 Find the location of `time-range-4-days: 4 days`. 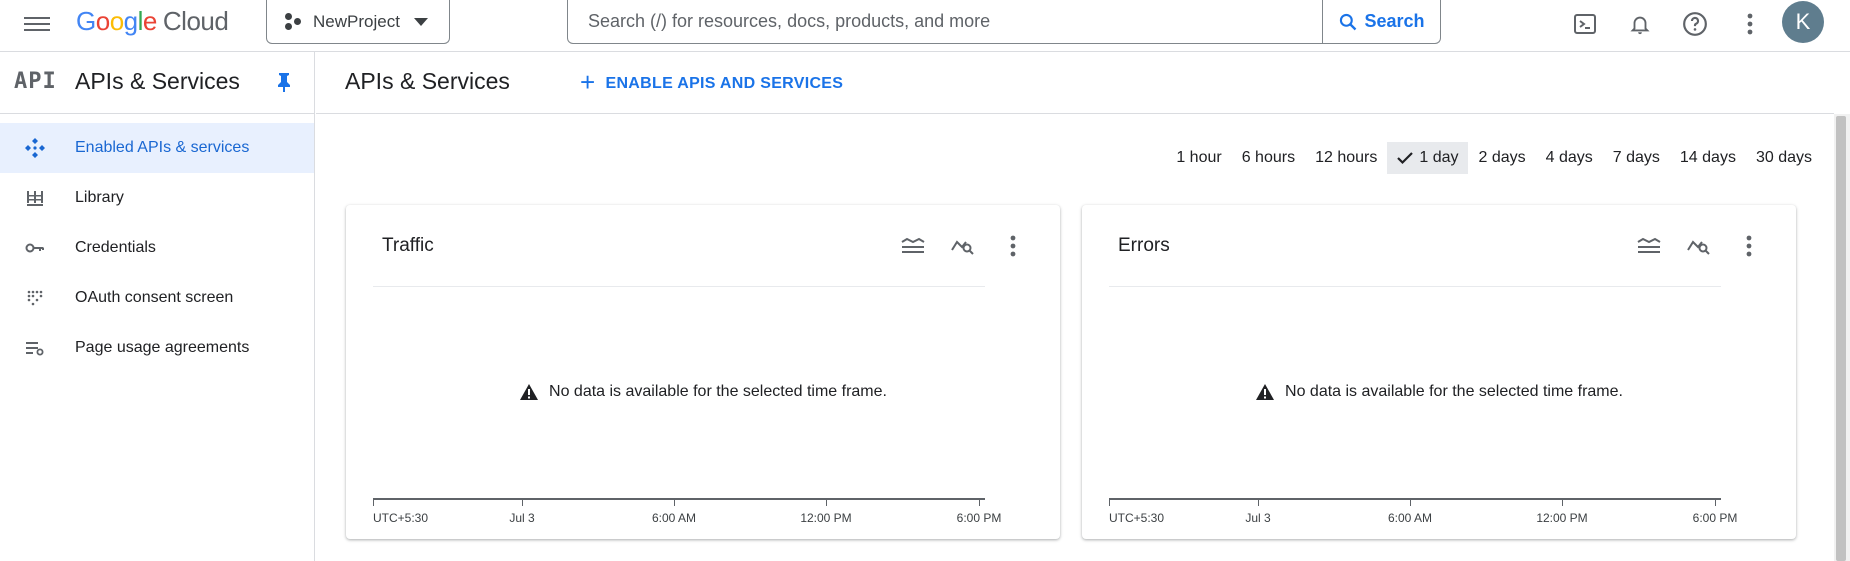

time-range-4-days: 4 days is located at coordinates (1569, 158).